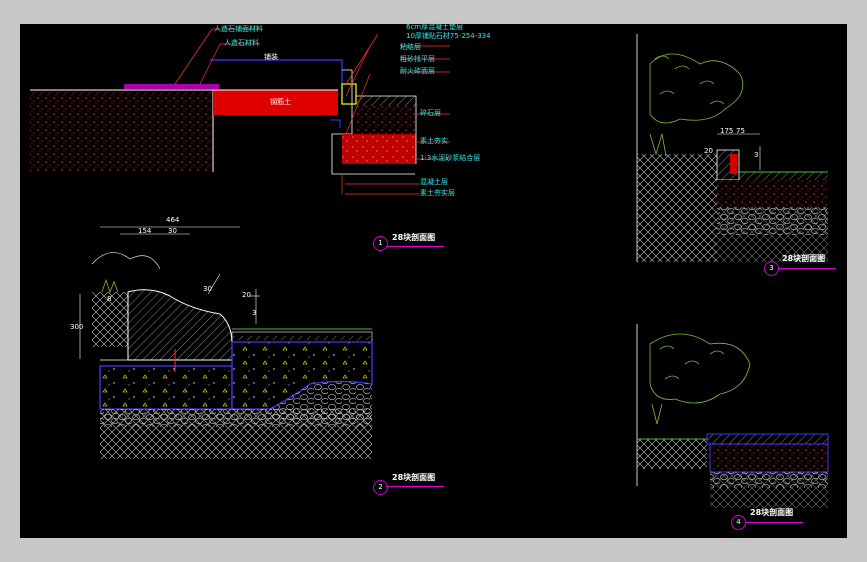 The image size is (867, 562). Describe the element at coordinates (727, 131) in the screenshot. I see `dim-175: 175` at that location.